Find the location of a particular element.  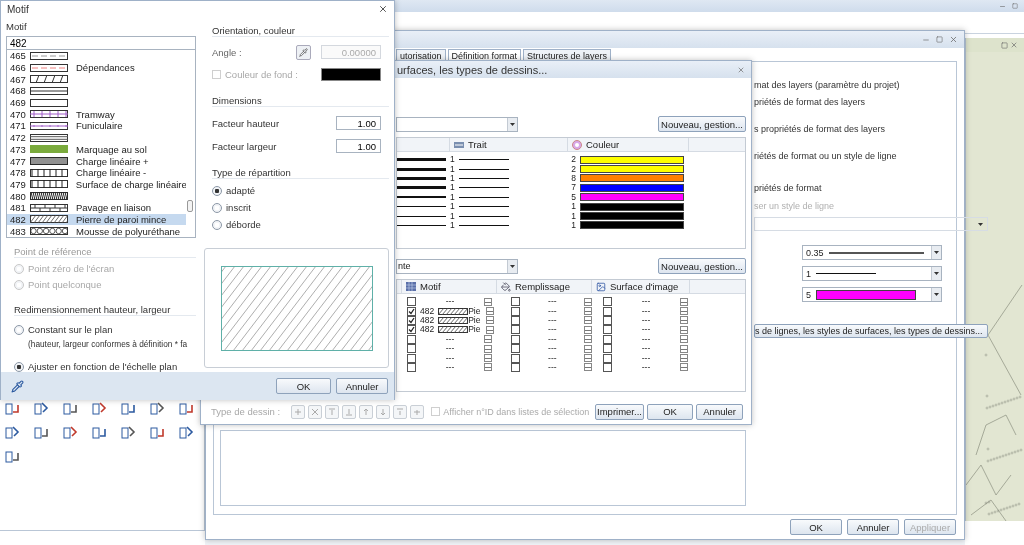

tab: Structures de layers is located at coordinates (567, 55).